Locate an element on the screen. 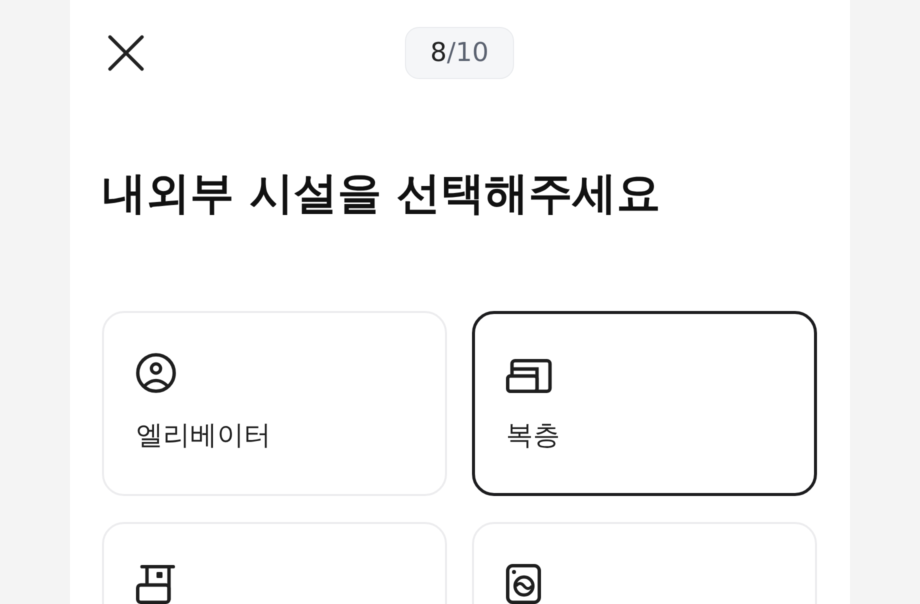 This screenshot has width=920, height=604. washing-machine-icon is located at coordinates (523, 584).